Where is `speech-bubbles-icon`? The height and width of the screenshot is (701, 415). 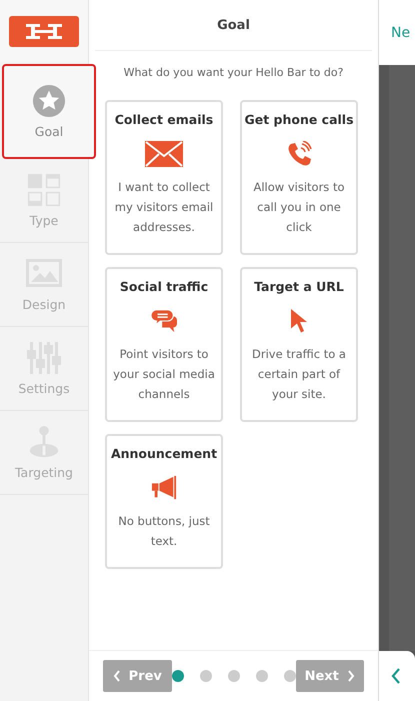 speech-bubbles-icon is located at coordinates (164, 321).